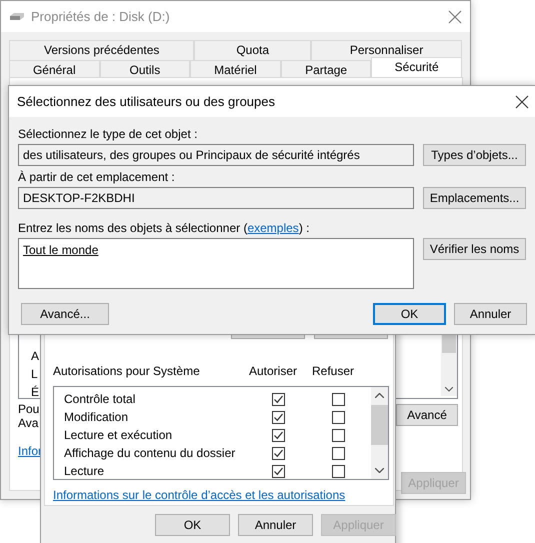 The image size is (535, 543). I want to click on tab: Versions précédentes, so click(101, 50).